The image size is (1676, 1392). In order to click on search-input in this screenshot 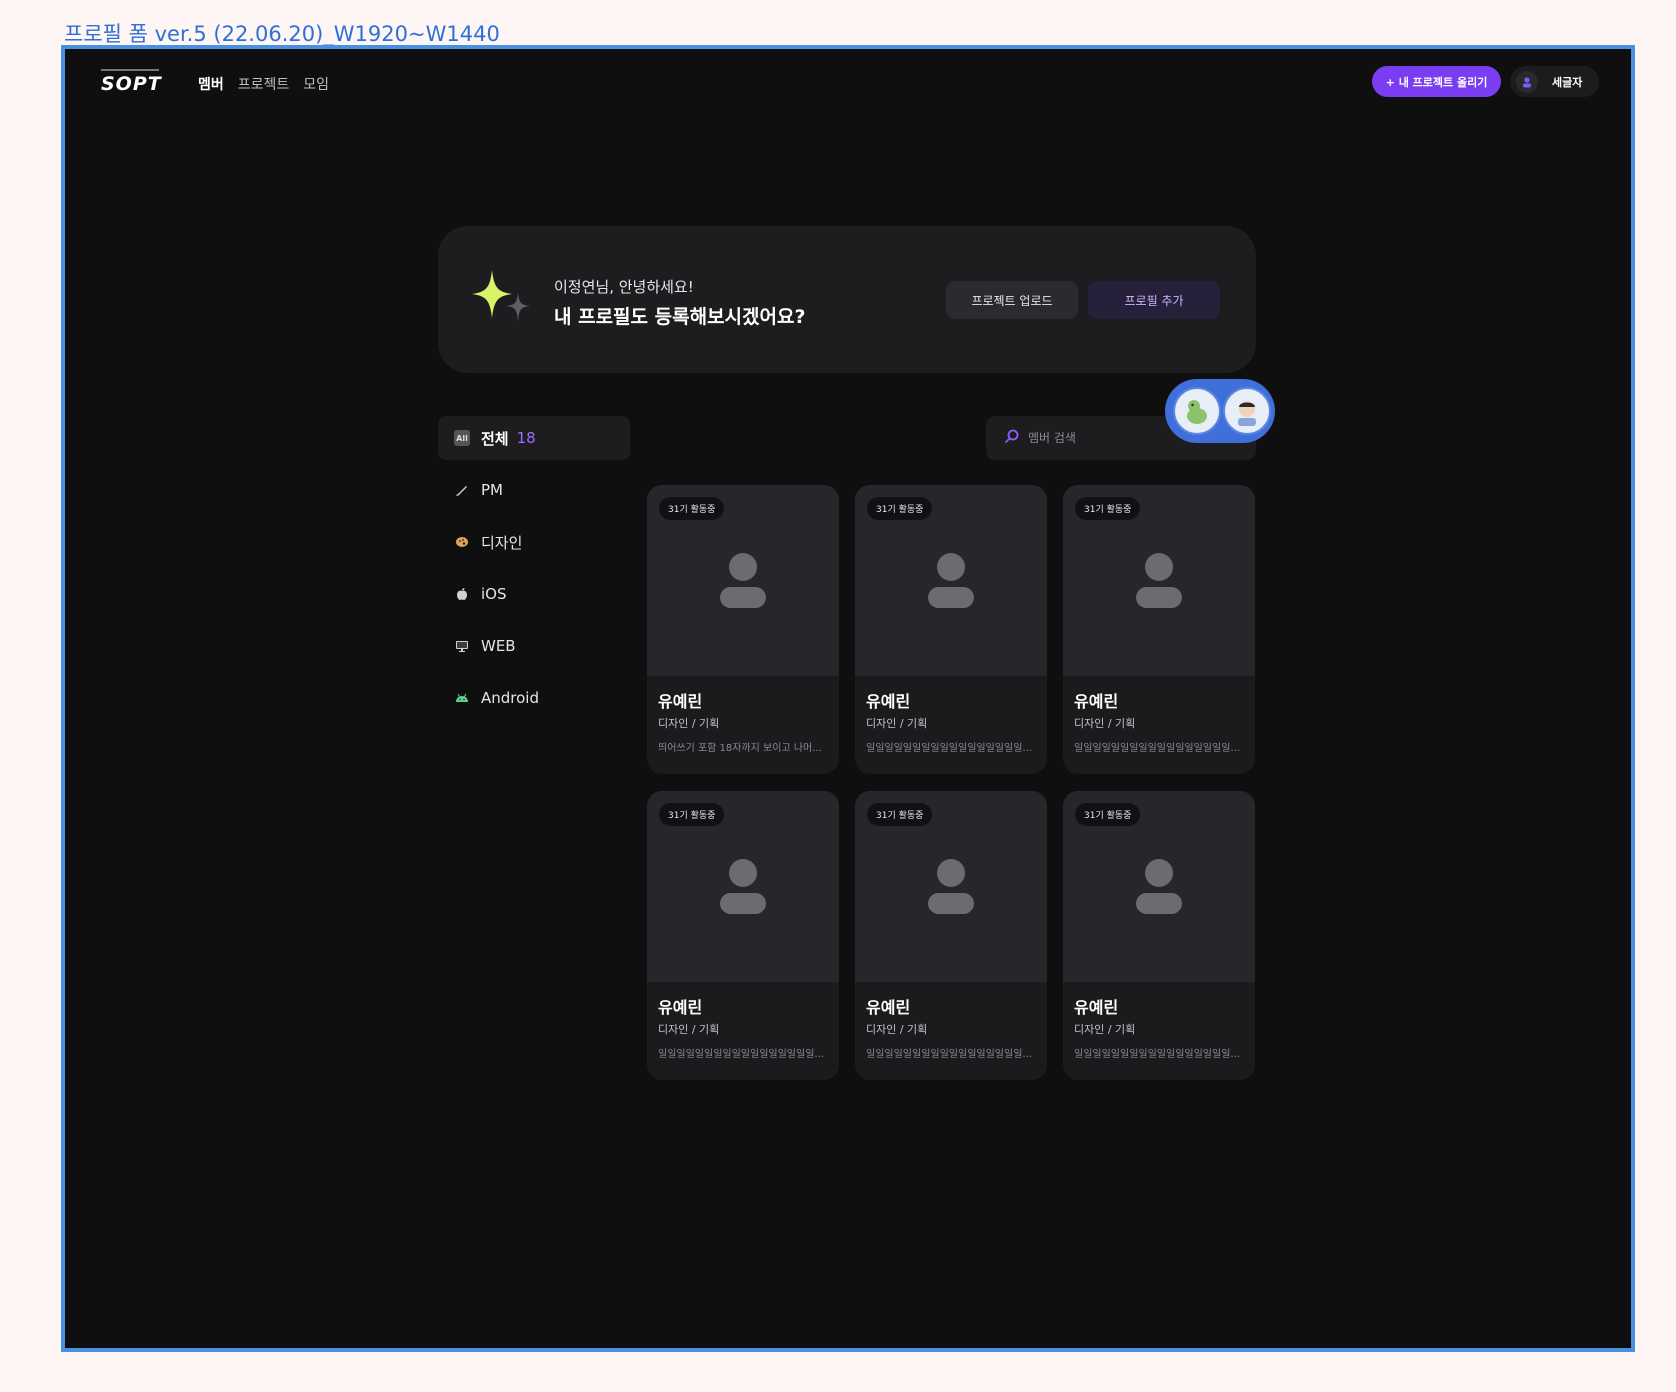, I will do `click(1098, 438)`.